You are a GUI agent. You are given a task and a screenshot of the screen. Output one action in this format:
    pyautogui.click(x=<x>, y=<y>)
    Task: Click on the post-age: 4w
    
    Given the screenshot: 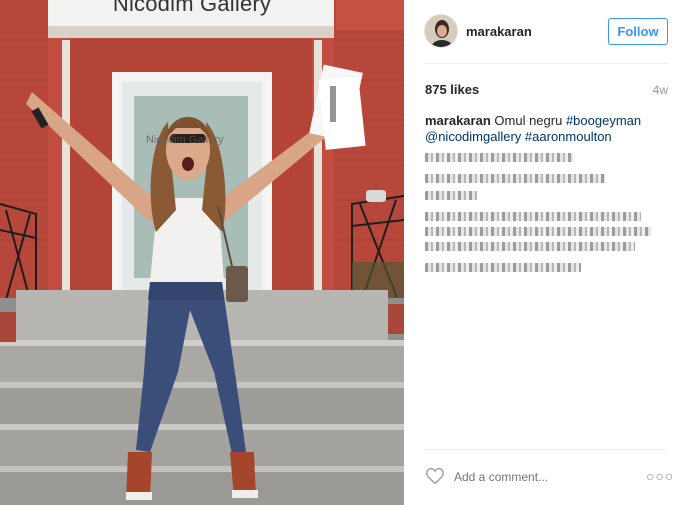 What is the action you would take?
    pyautogui.click(x=660, y=90)
    